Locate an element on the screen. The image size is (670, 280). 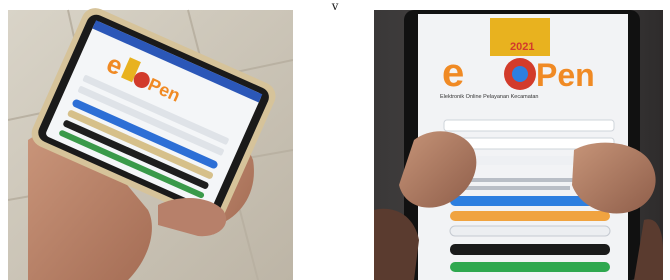
logo-pen-r: Pen is located at coordinates (565, 75).